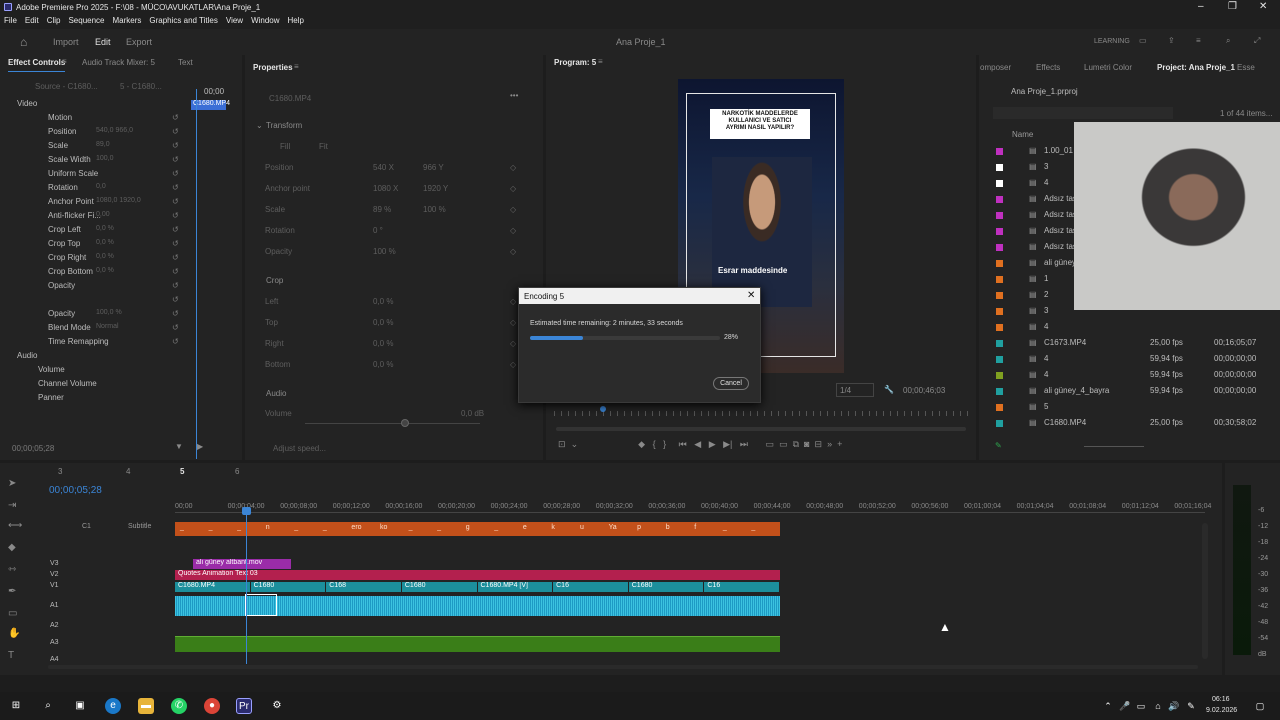  Describe the element at coordinates (73, 173) in the screenshot. I see `ec-row-label: Uniform Scale` at that location.